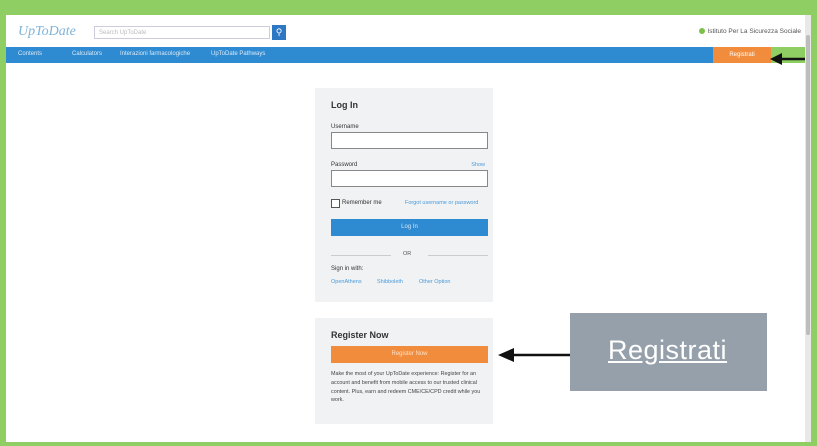  What do you see at coordinates (742, 55) in the screenshot?
I see `register-nav-button: Registrati` at bounding box center [742, 55].